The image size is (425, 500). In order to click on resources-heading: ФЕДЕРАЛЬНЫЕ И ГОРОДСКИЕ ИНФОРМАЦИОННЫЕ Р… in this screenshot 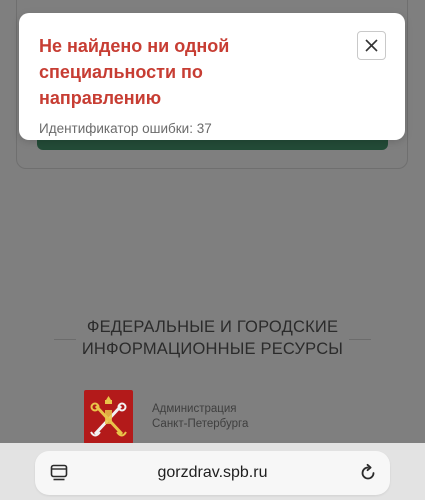, I will do `click(212, 338)`.